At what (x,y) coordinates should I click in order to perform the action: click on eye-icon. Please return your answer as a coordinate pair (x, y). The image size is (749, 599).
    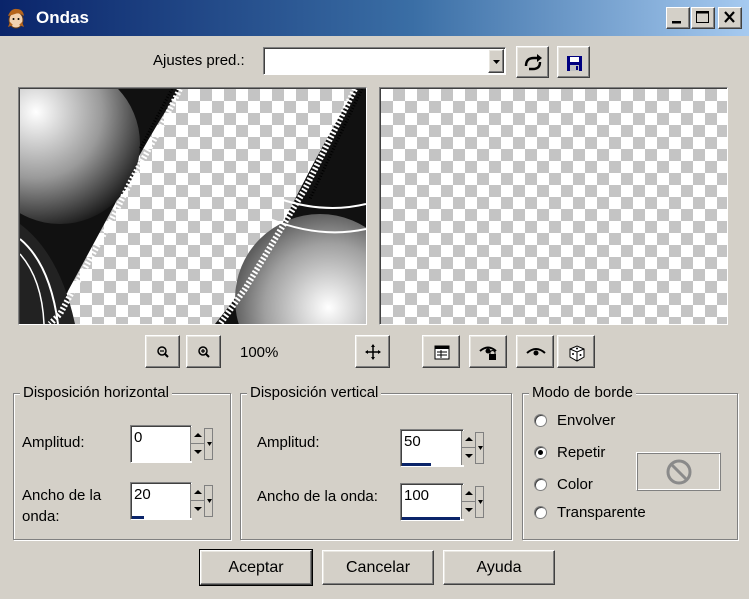
    Looking at the image, I should click on (536, 352).